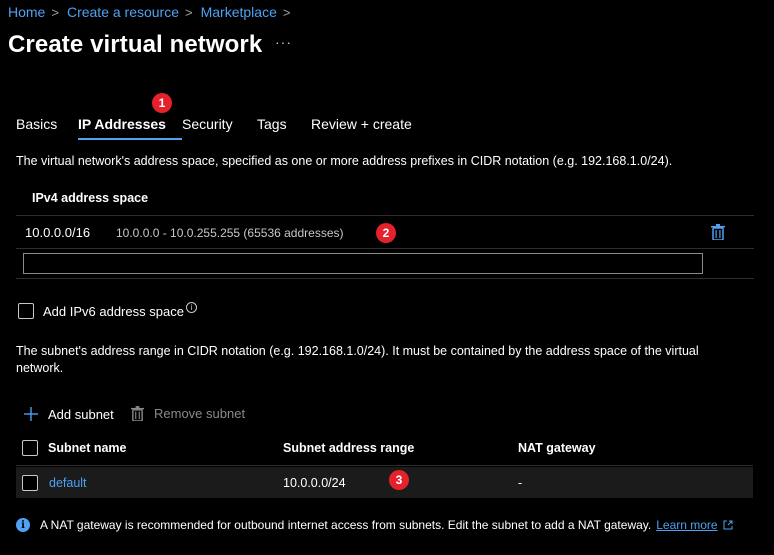 The image size is (774, 555). I want to click on add-subnet-button: Add subnet, so click(68, 414).